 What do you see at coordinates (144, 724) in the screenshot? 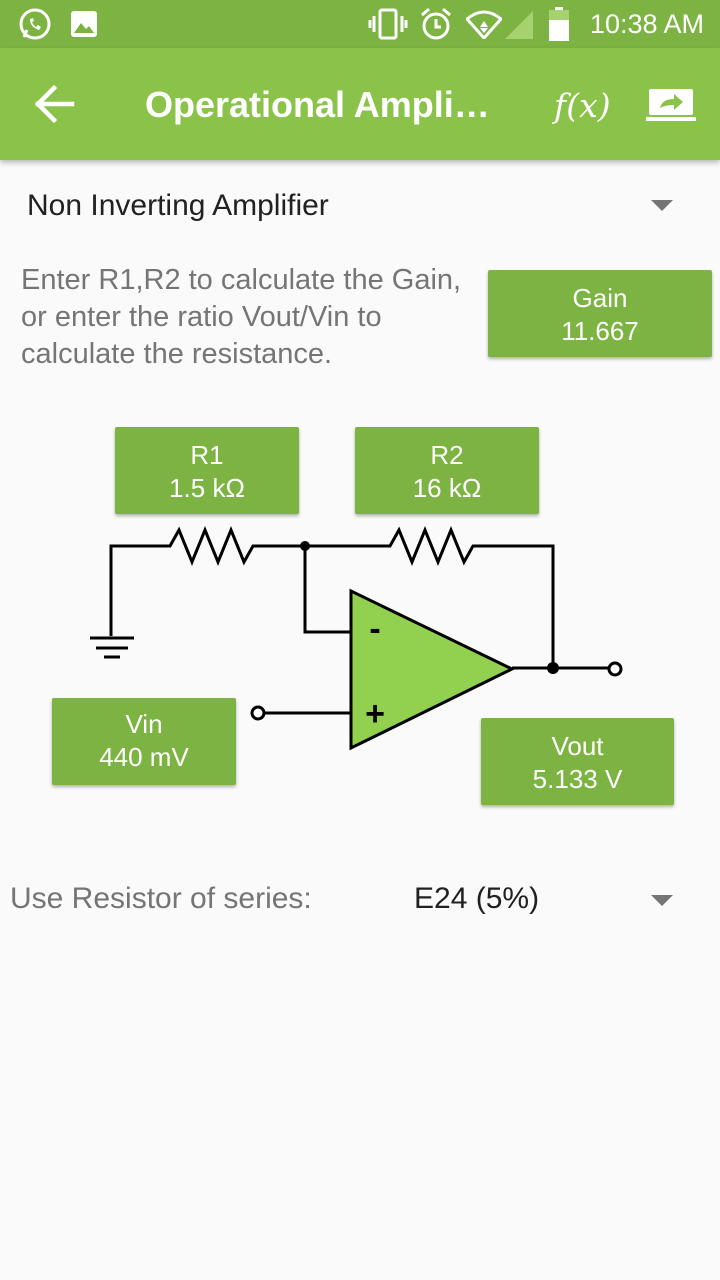
I see `vin-label: Vin` at bounding box center [144, 724].